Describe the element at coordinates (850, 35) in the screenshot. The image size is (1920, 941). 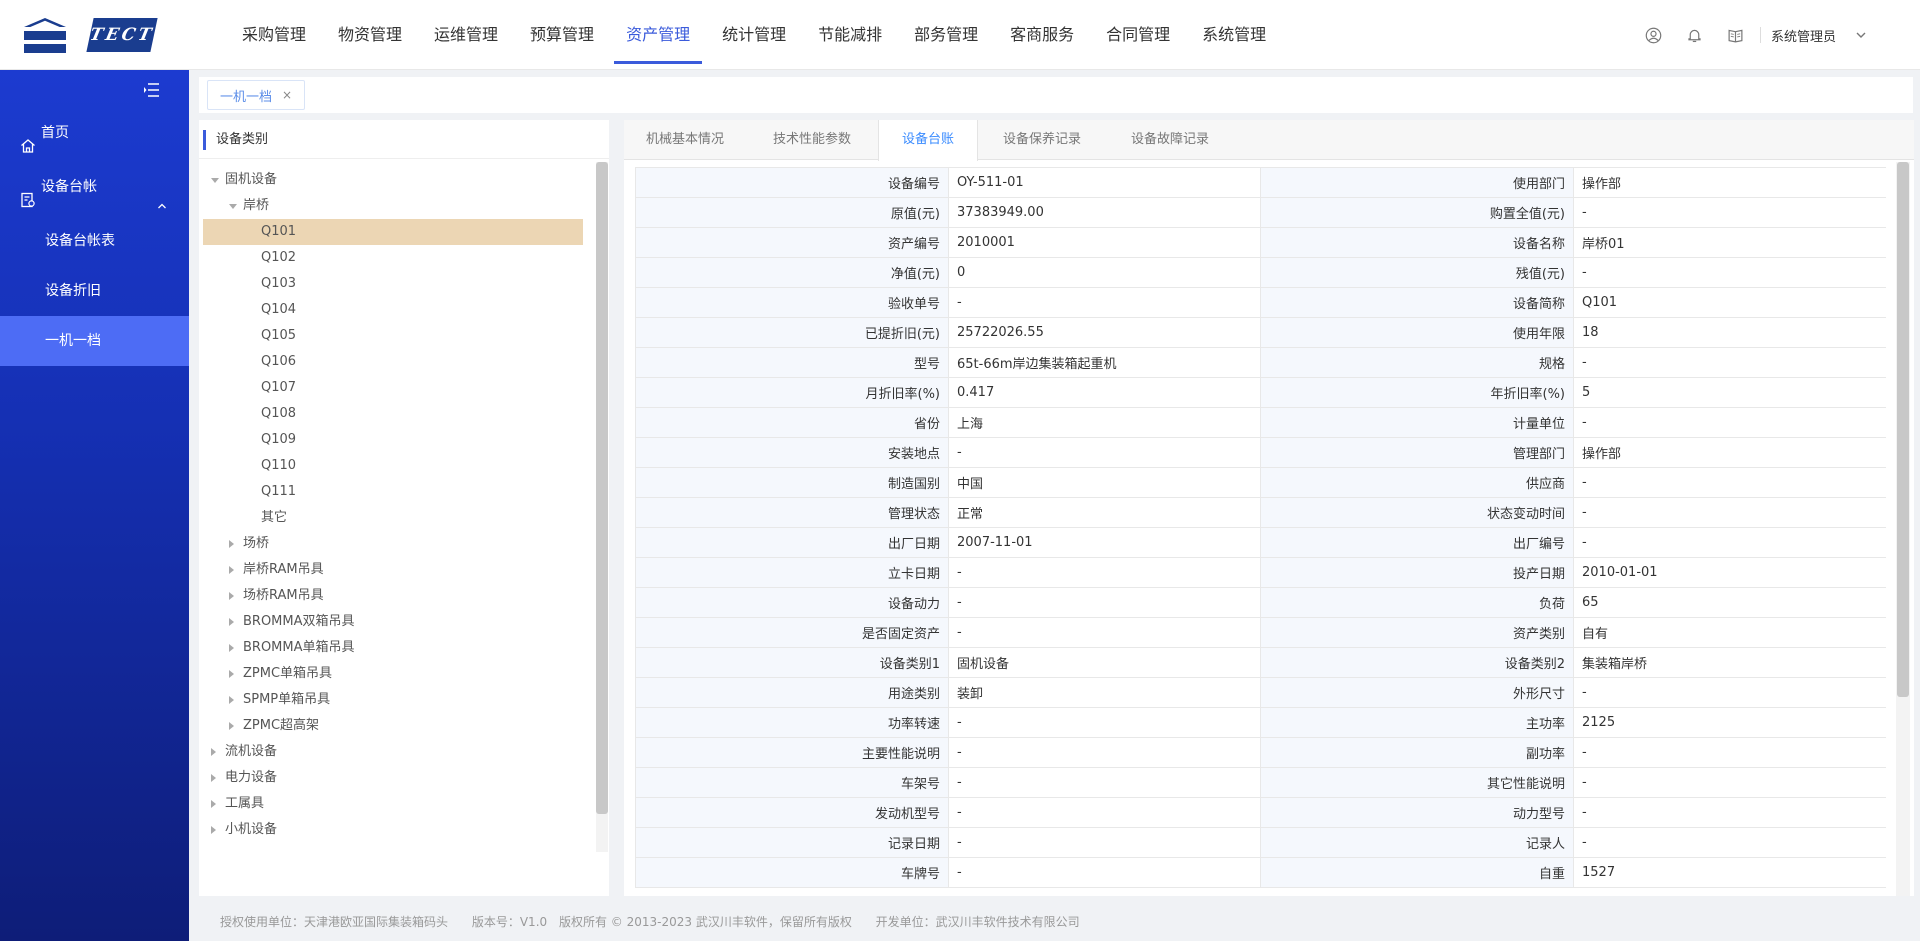
I see `nav-item: 节能减排` at that location.